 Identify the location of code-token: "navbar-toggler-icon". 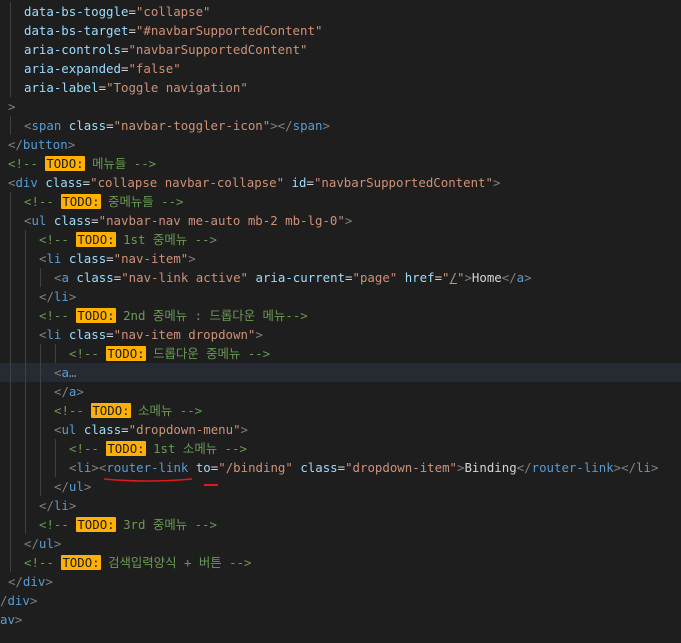
(192, 125).